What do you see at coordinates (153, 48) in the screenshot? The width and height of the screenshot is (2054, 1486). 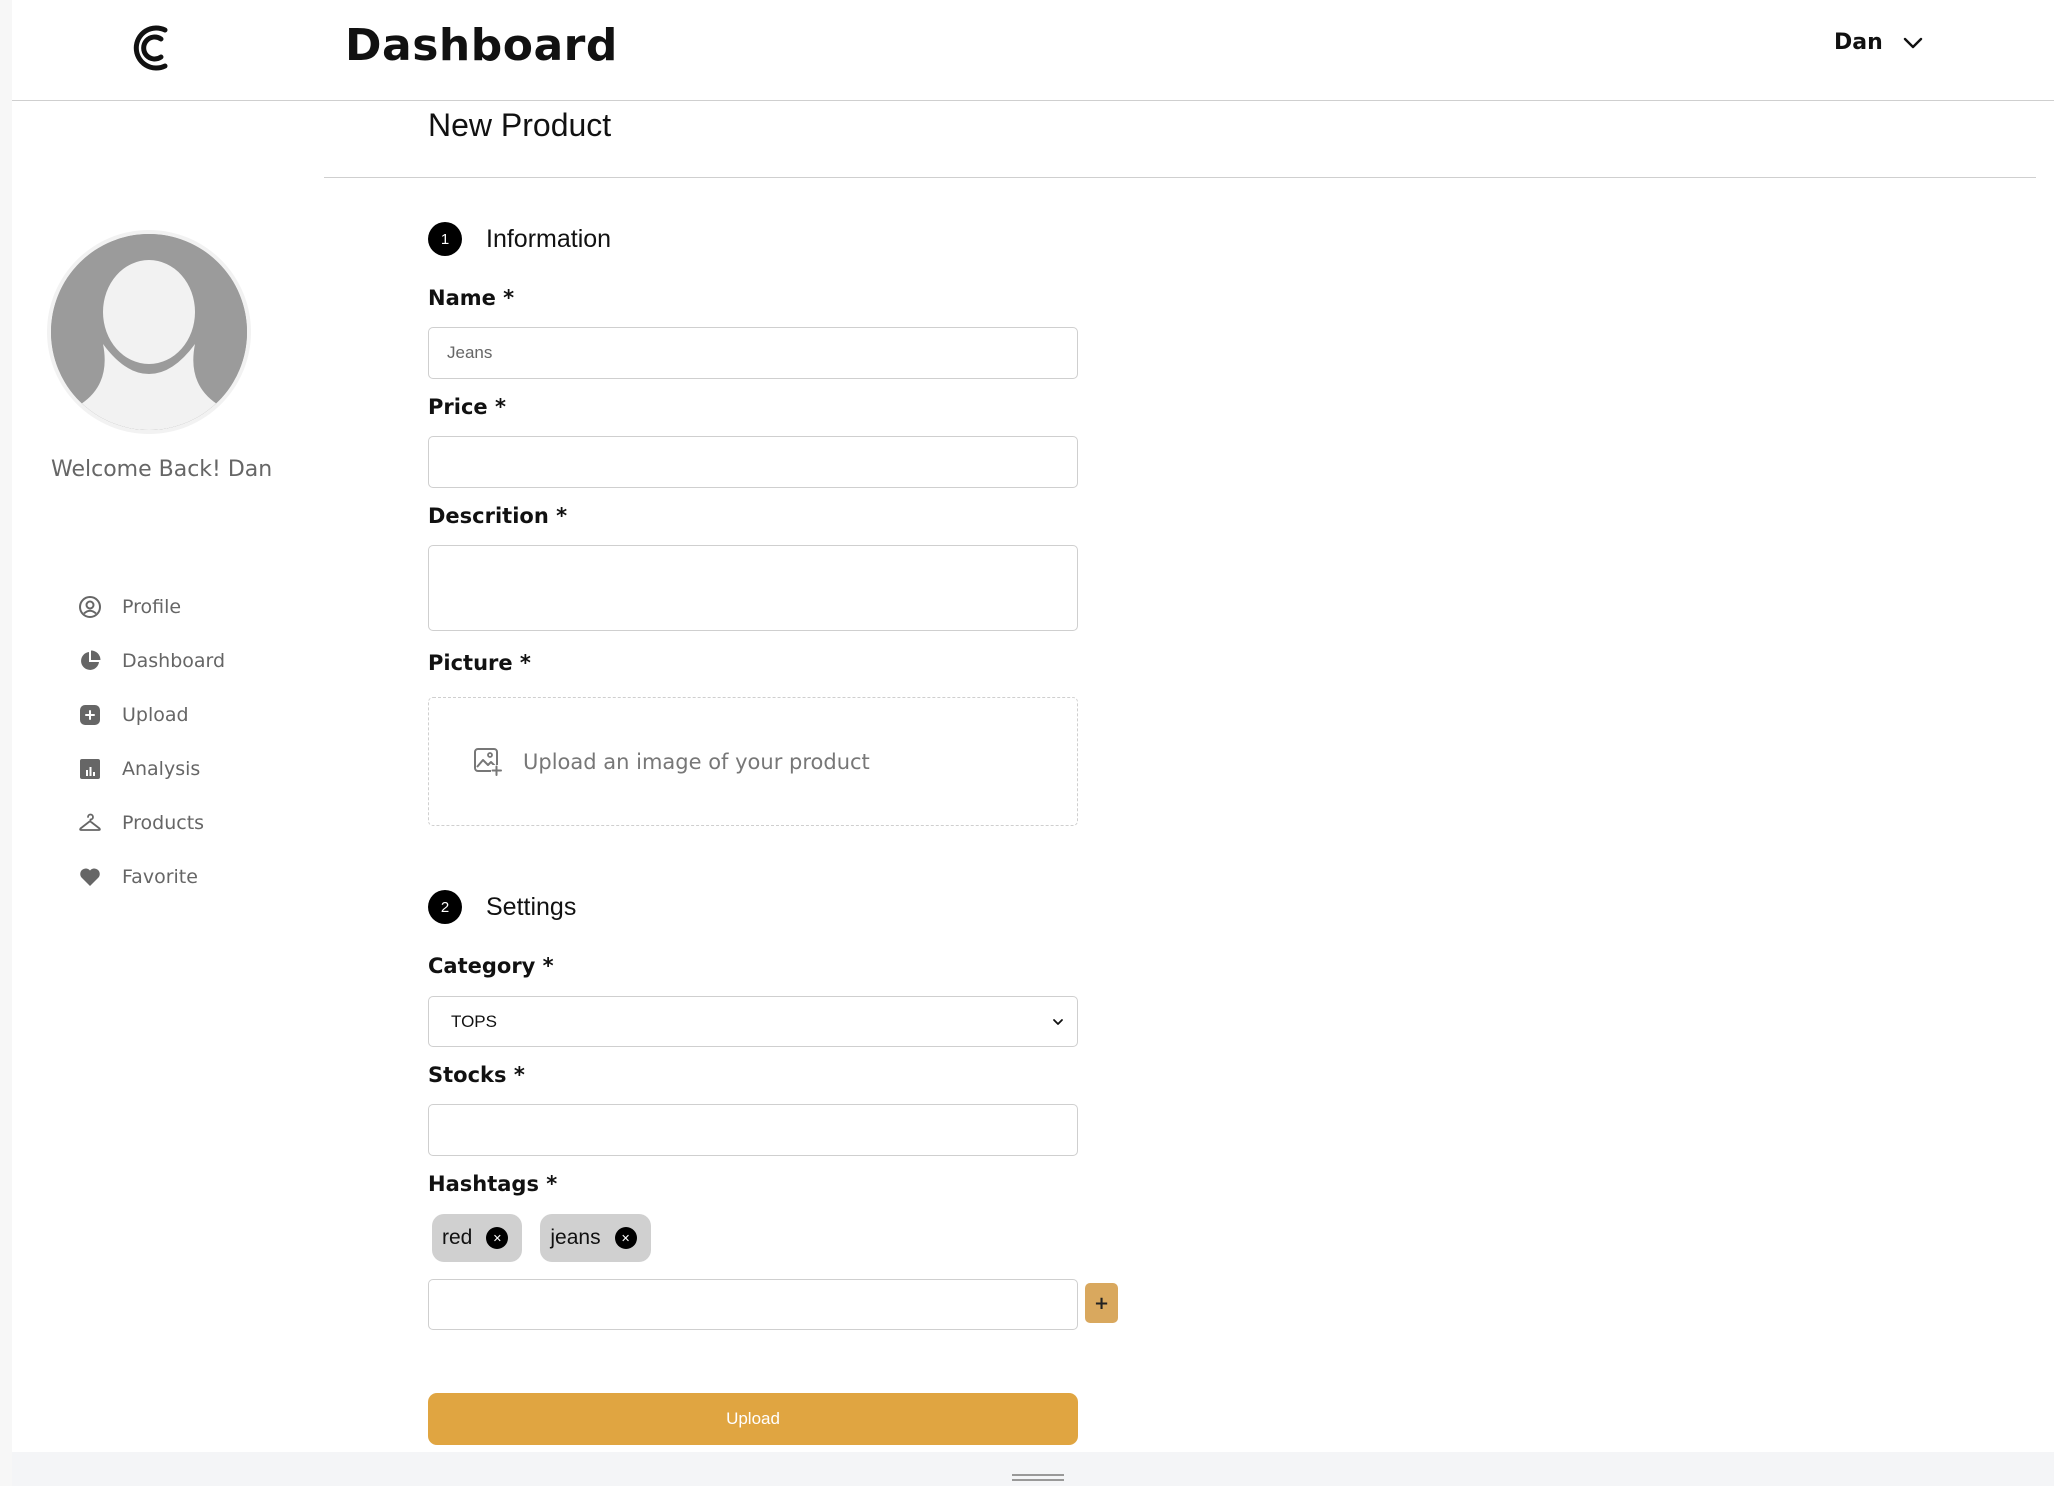 I see `brand-logo-icon` at bounding box center [153, 48].